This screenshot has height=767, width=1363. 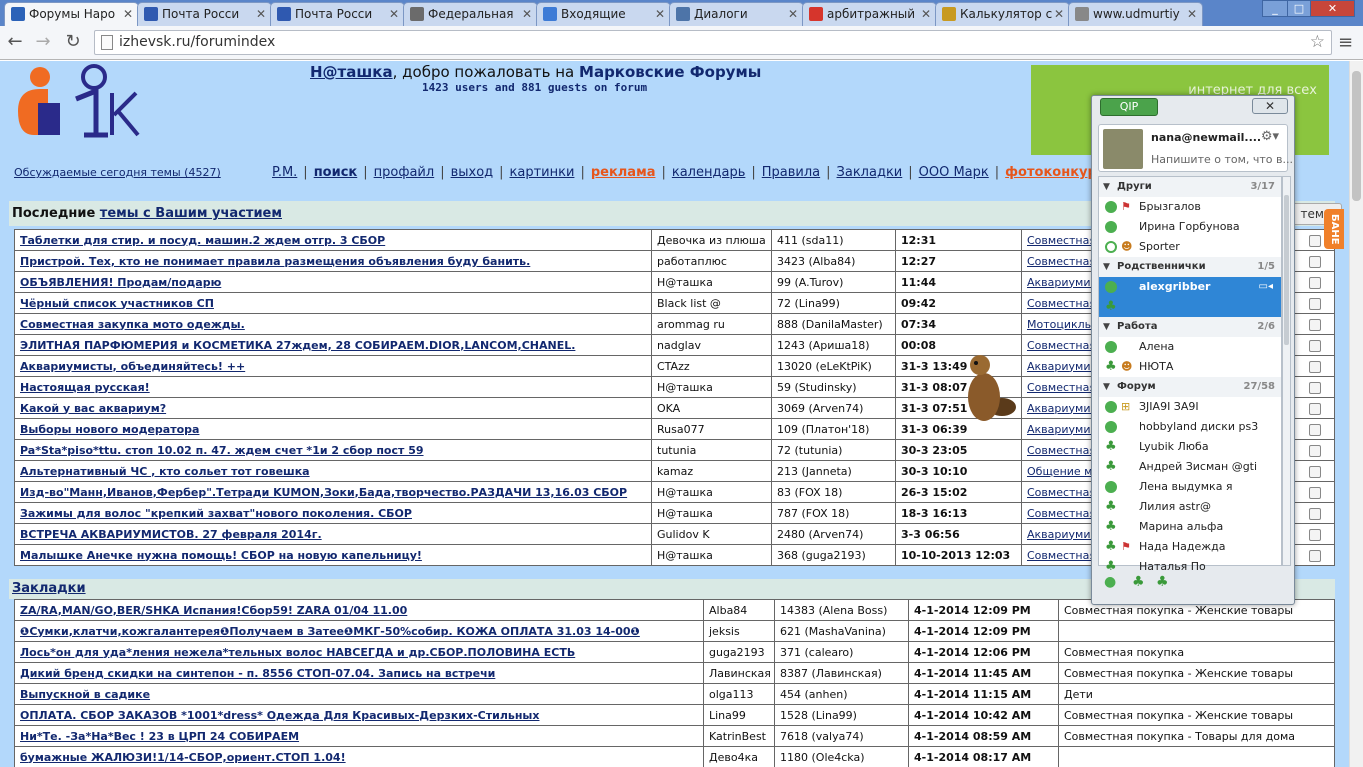 What do you see at coordinates (713, 42) in the screenshot?
I see `address-bar: izhevsk.ru/forumindex ☆` at bounding box center [713, 42].